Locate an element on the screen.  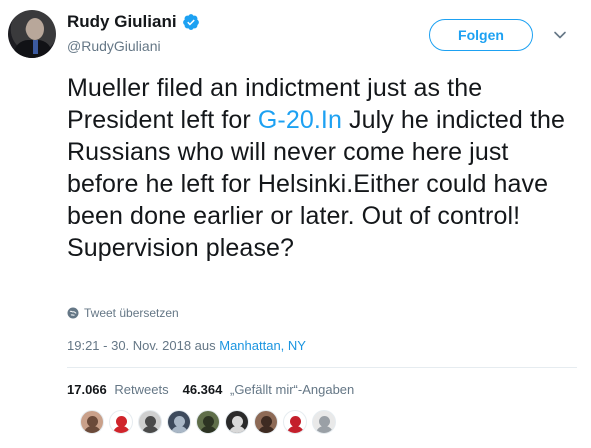
name-row: Rudy Giuliani is located at coordinates (133, 22).